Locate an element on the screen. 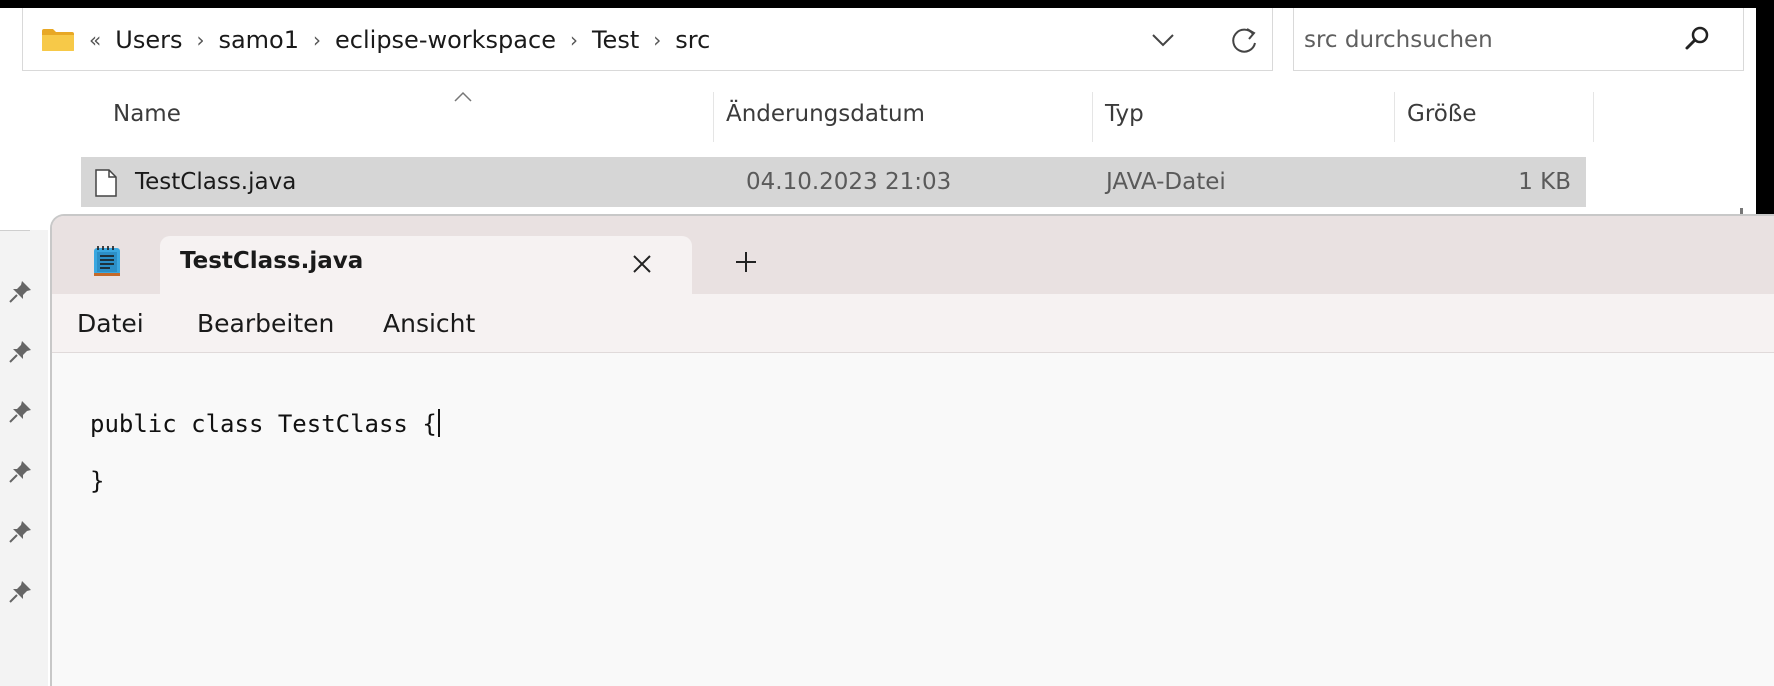 The width and height of the screenshot is (1774, 686). divider is located at coordinates (15, 230).